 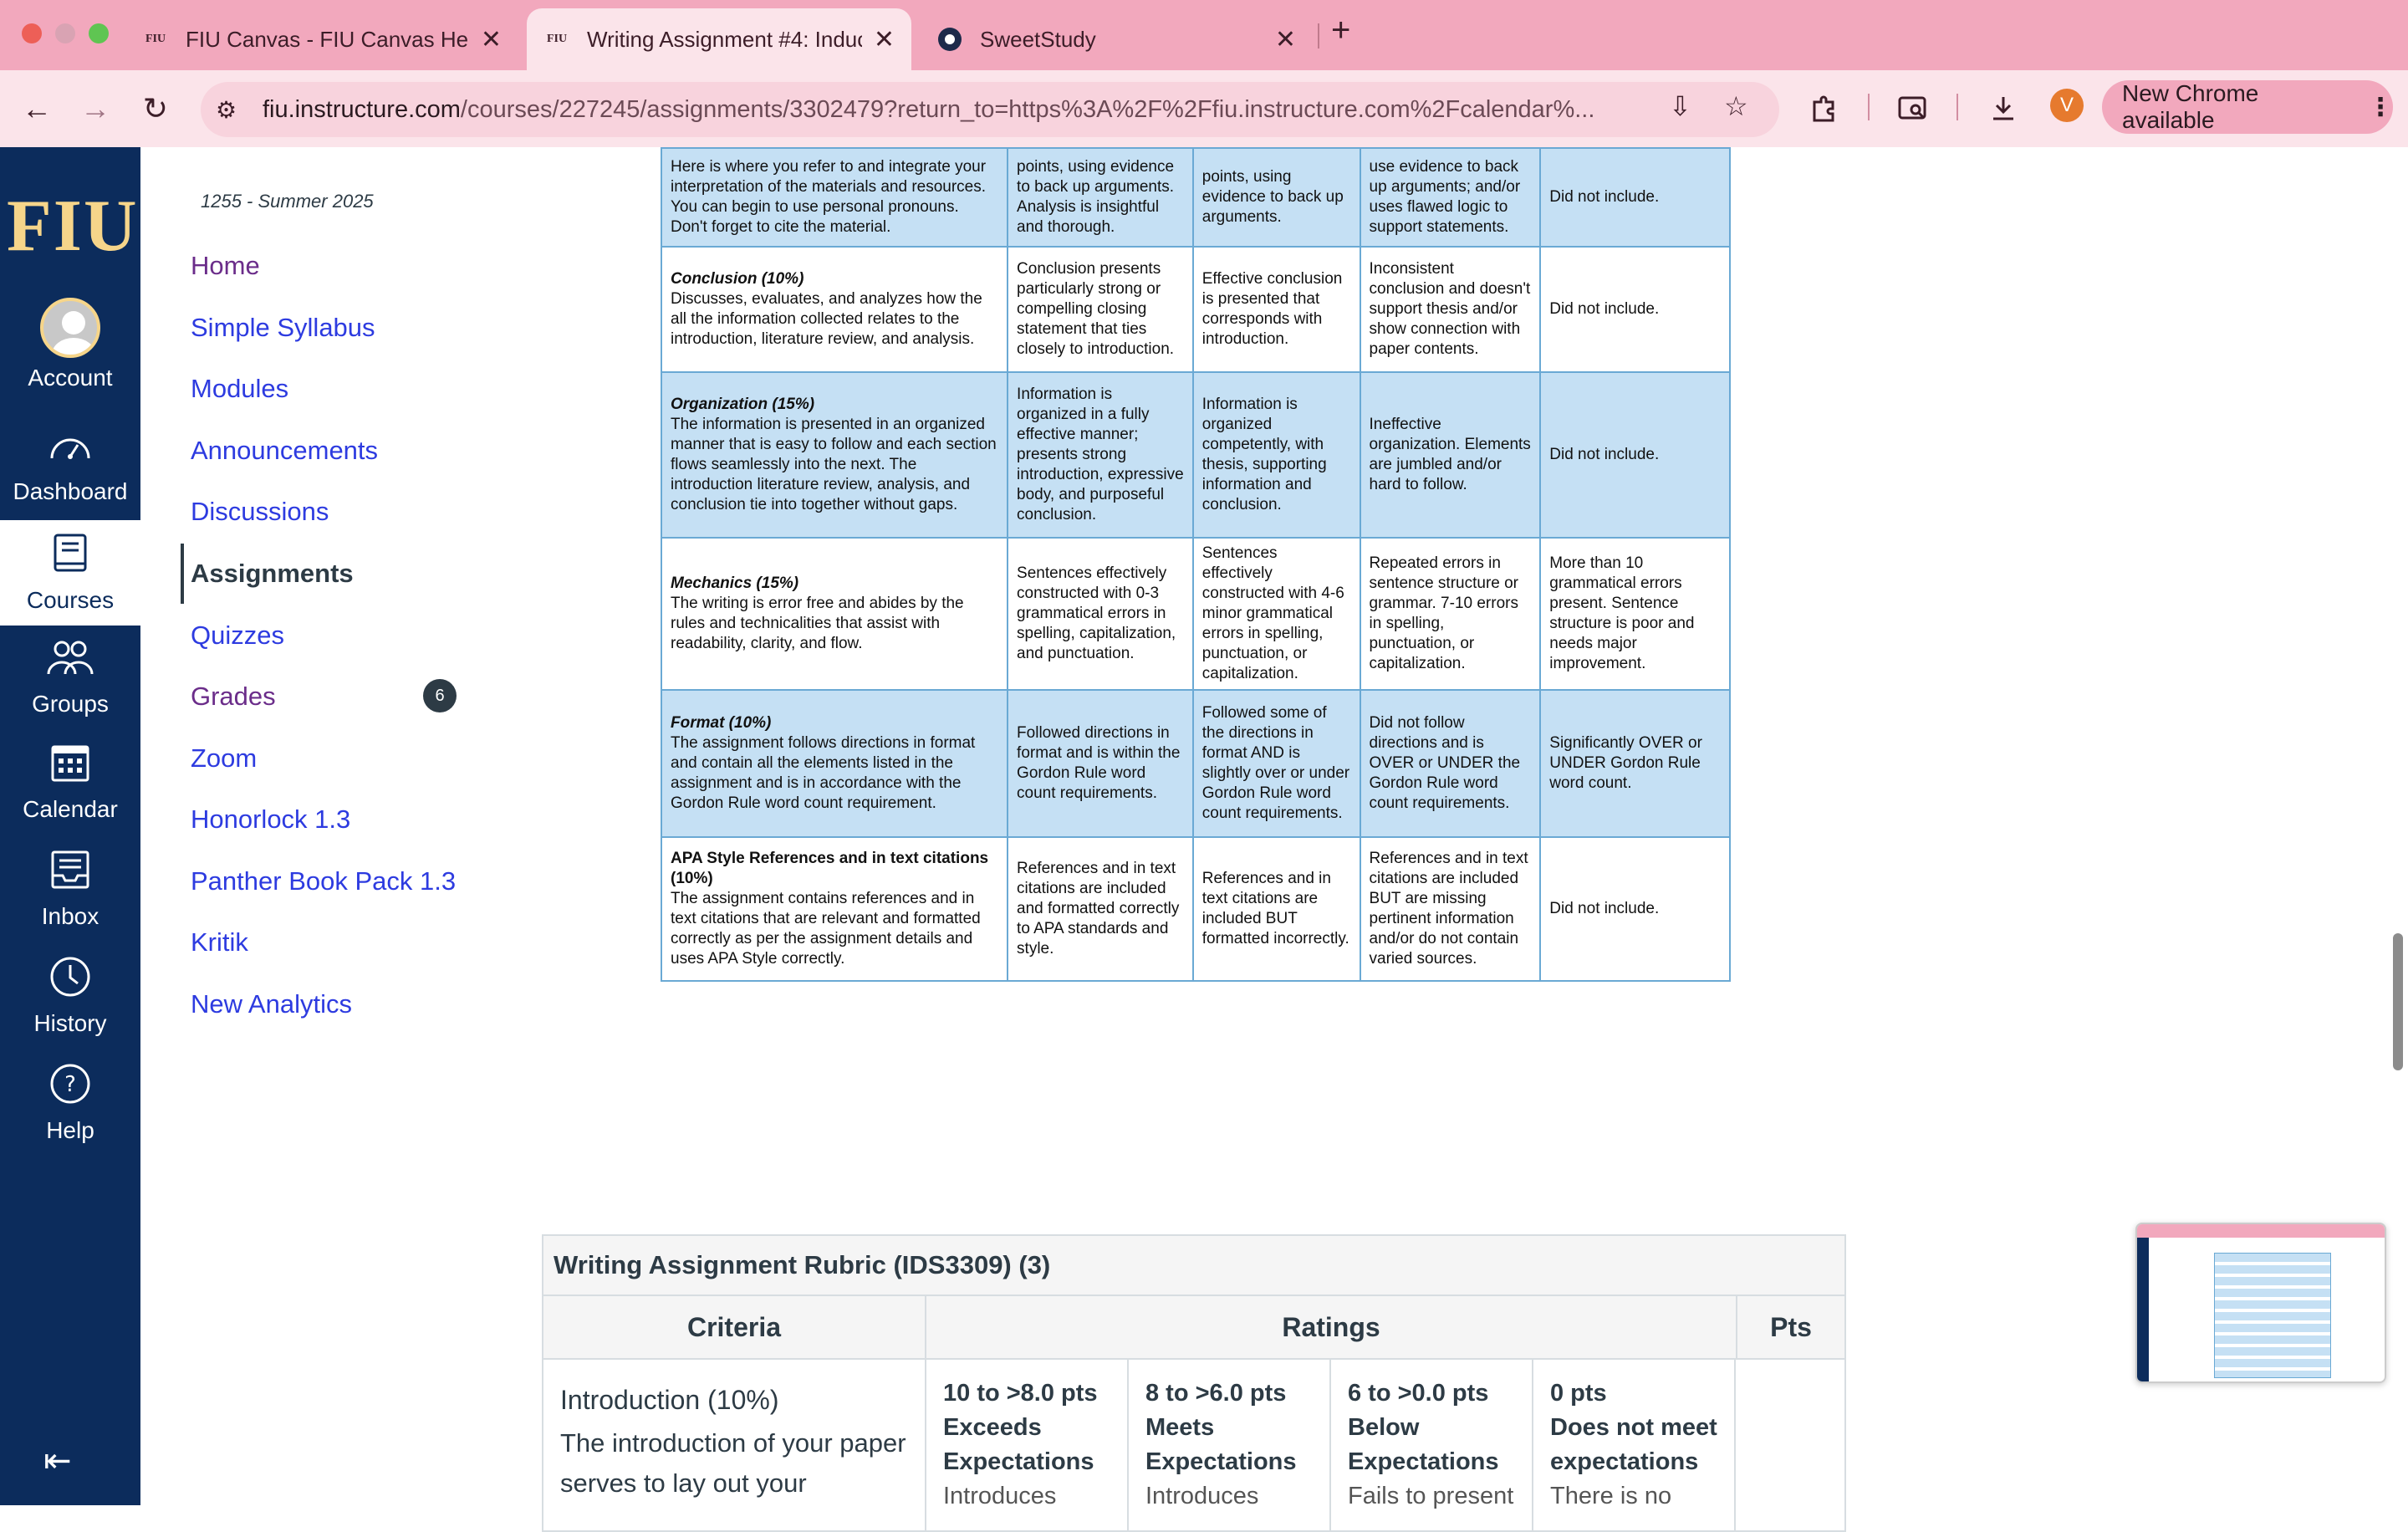 I want to click on inbox-icon, so click(x=70, y=870).